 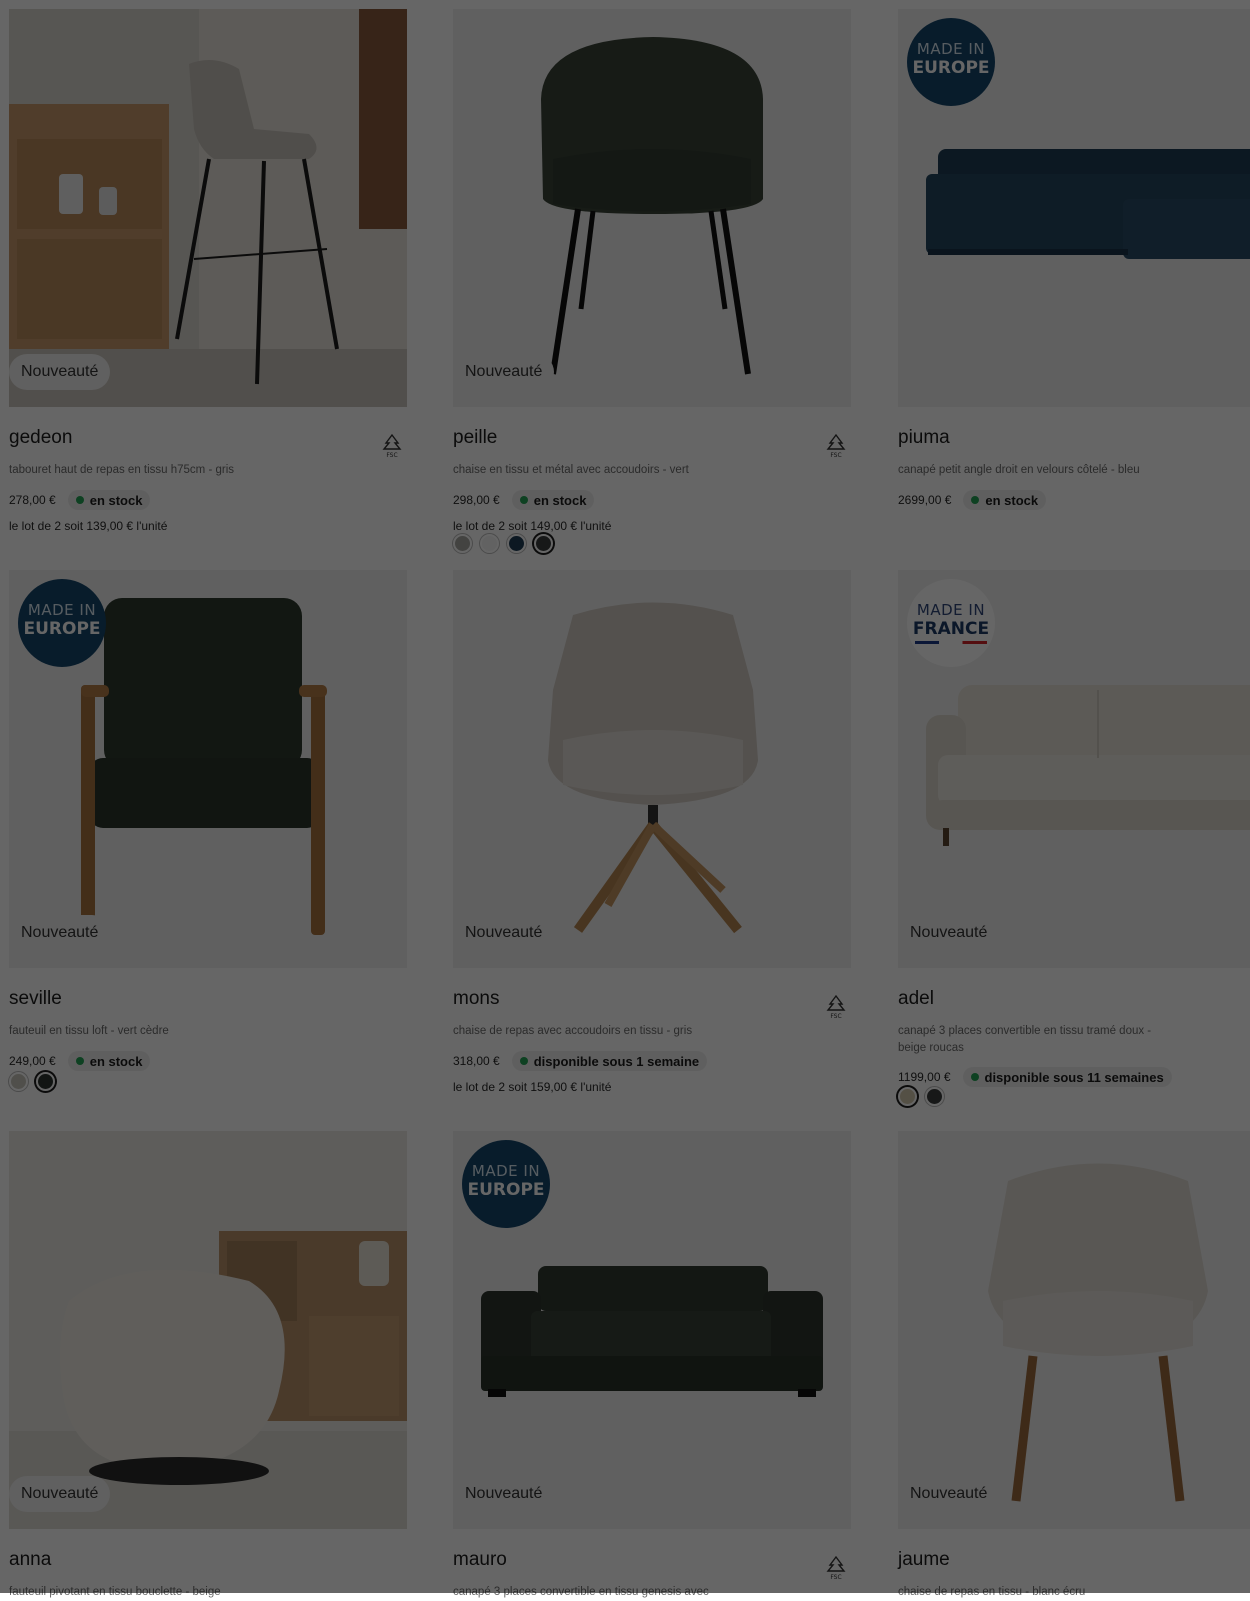 I want to click on product-name: jaume, so click(x=924, y=1560).